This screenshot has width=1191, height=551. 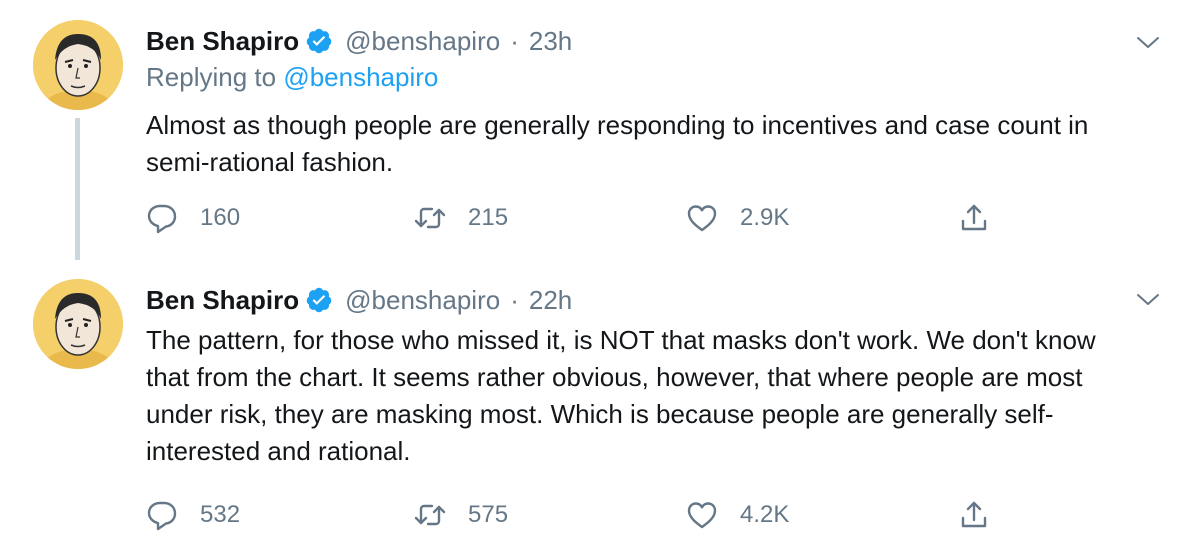 I want to click on retweet-count: 575, so click(x=488, y=514).